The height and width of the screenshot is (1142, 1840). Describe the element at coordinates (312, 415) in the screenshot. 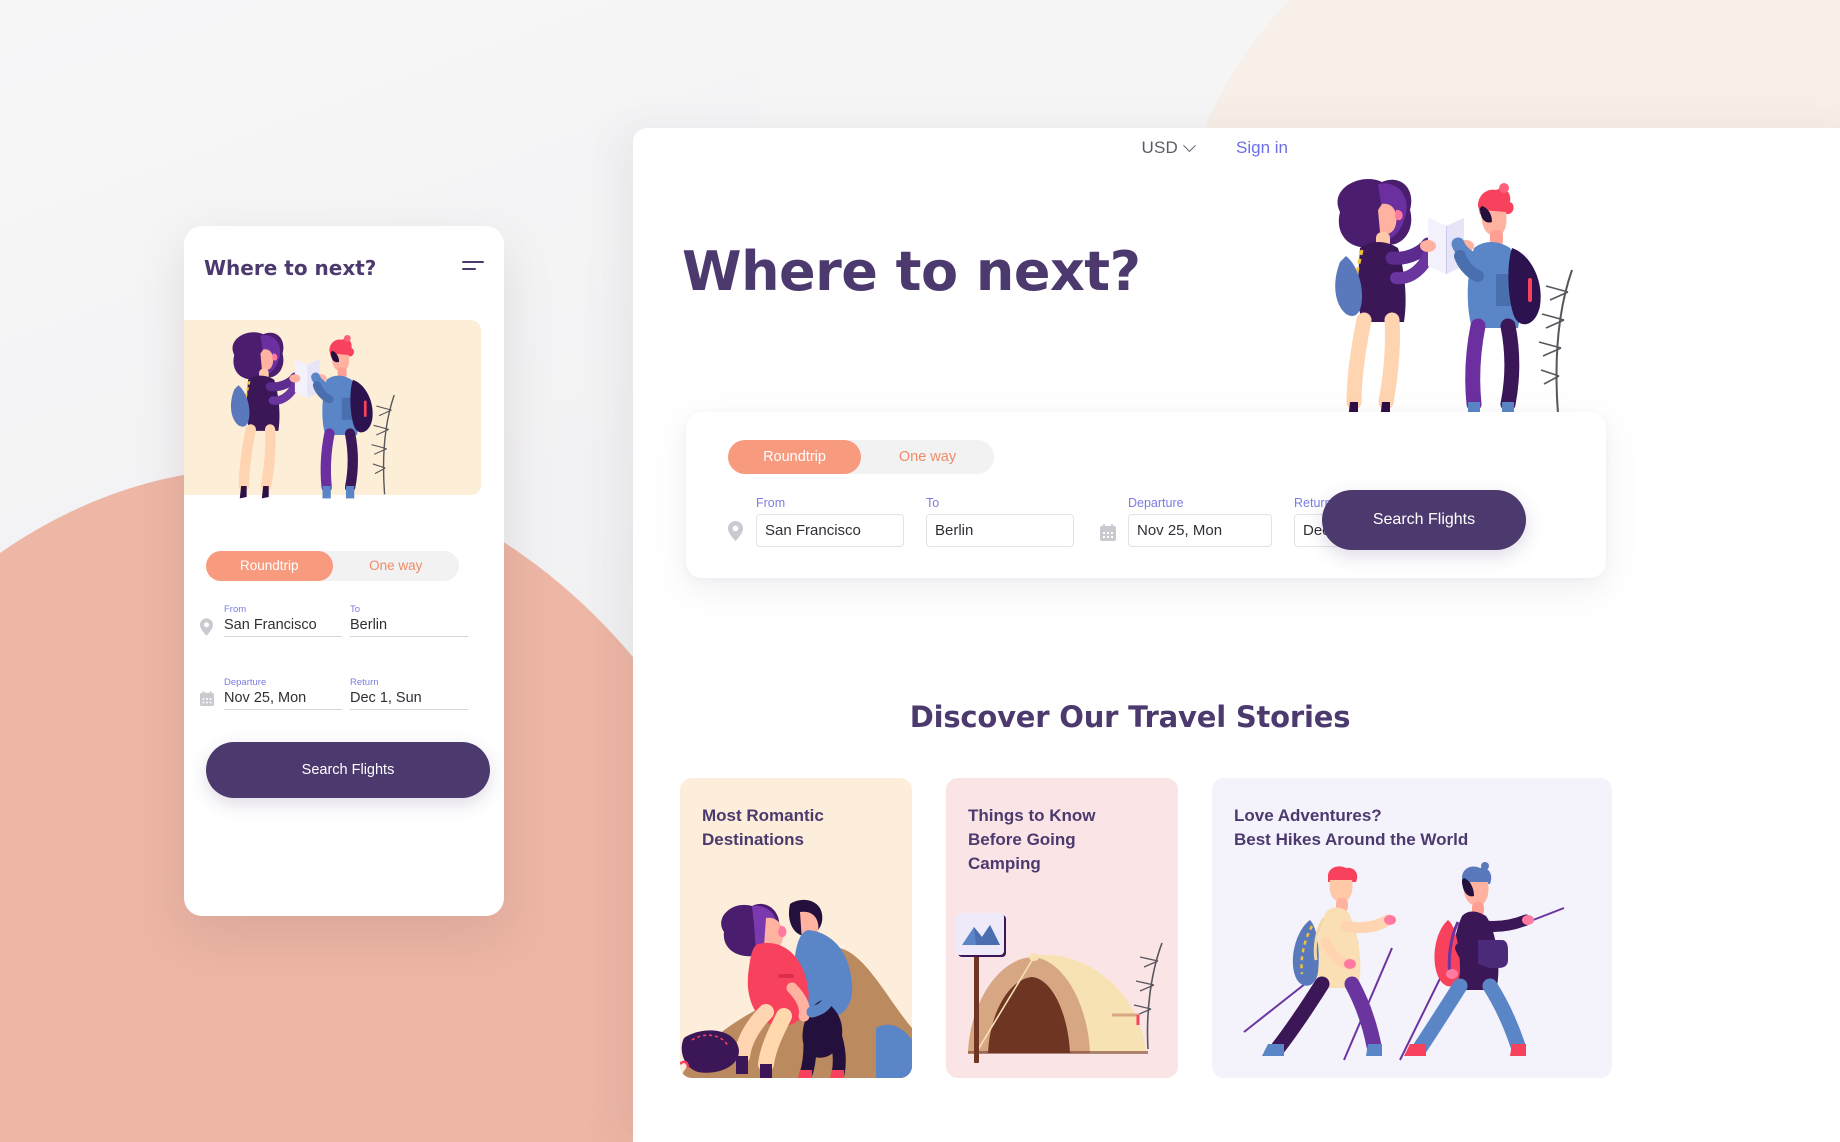

I see `mobile-travelers-illustration` at that location.